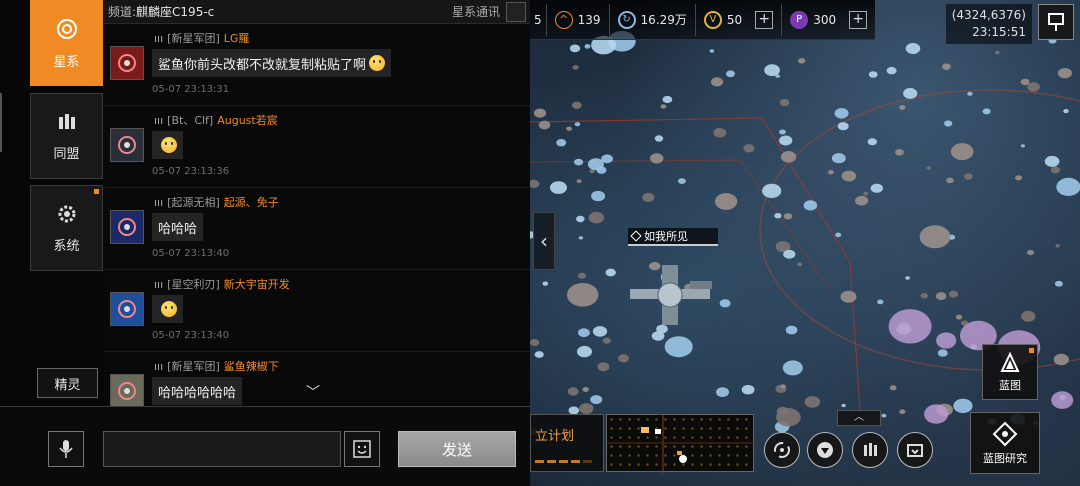  I want to click on timestamp: 05-07 23:13:36, so click(191, 171).